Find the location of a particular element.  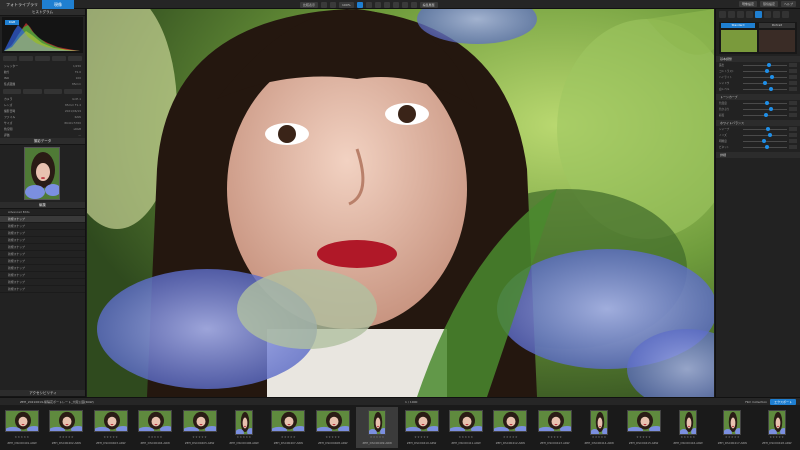

preset-tab-standard: Standard is located at coordinates (738, 25).